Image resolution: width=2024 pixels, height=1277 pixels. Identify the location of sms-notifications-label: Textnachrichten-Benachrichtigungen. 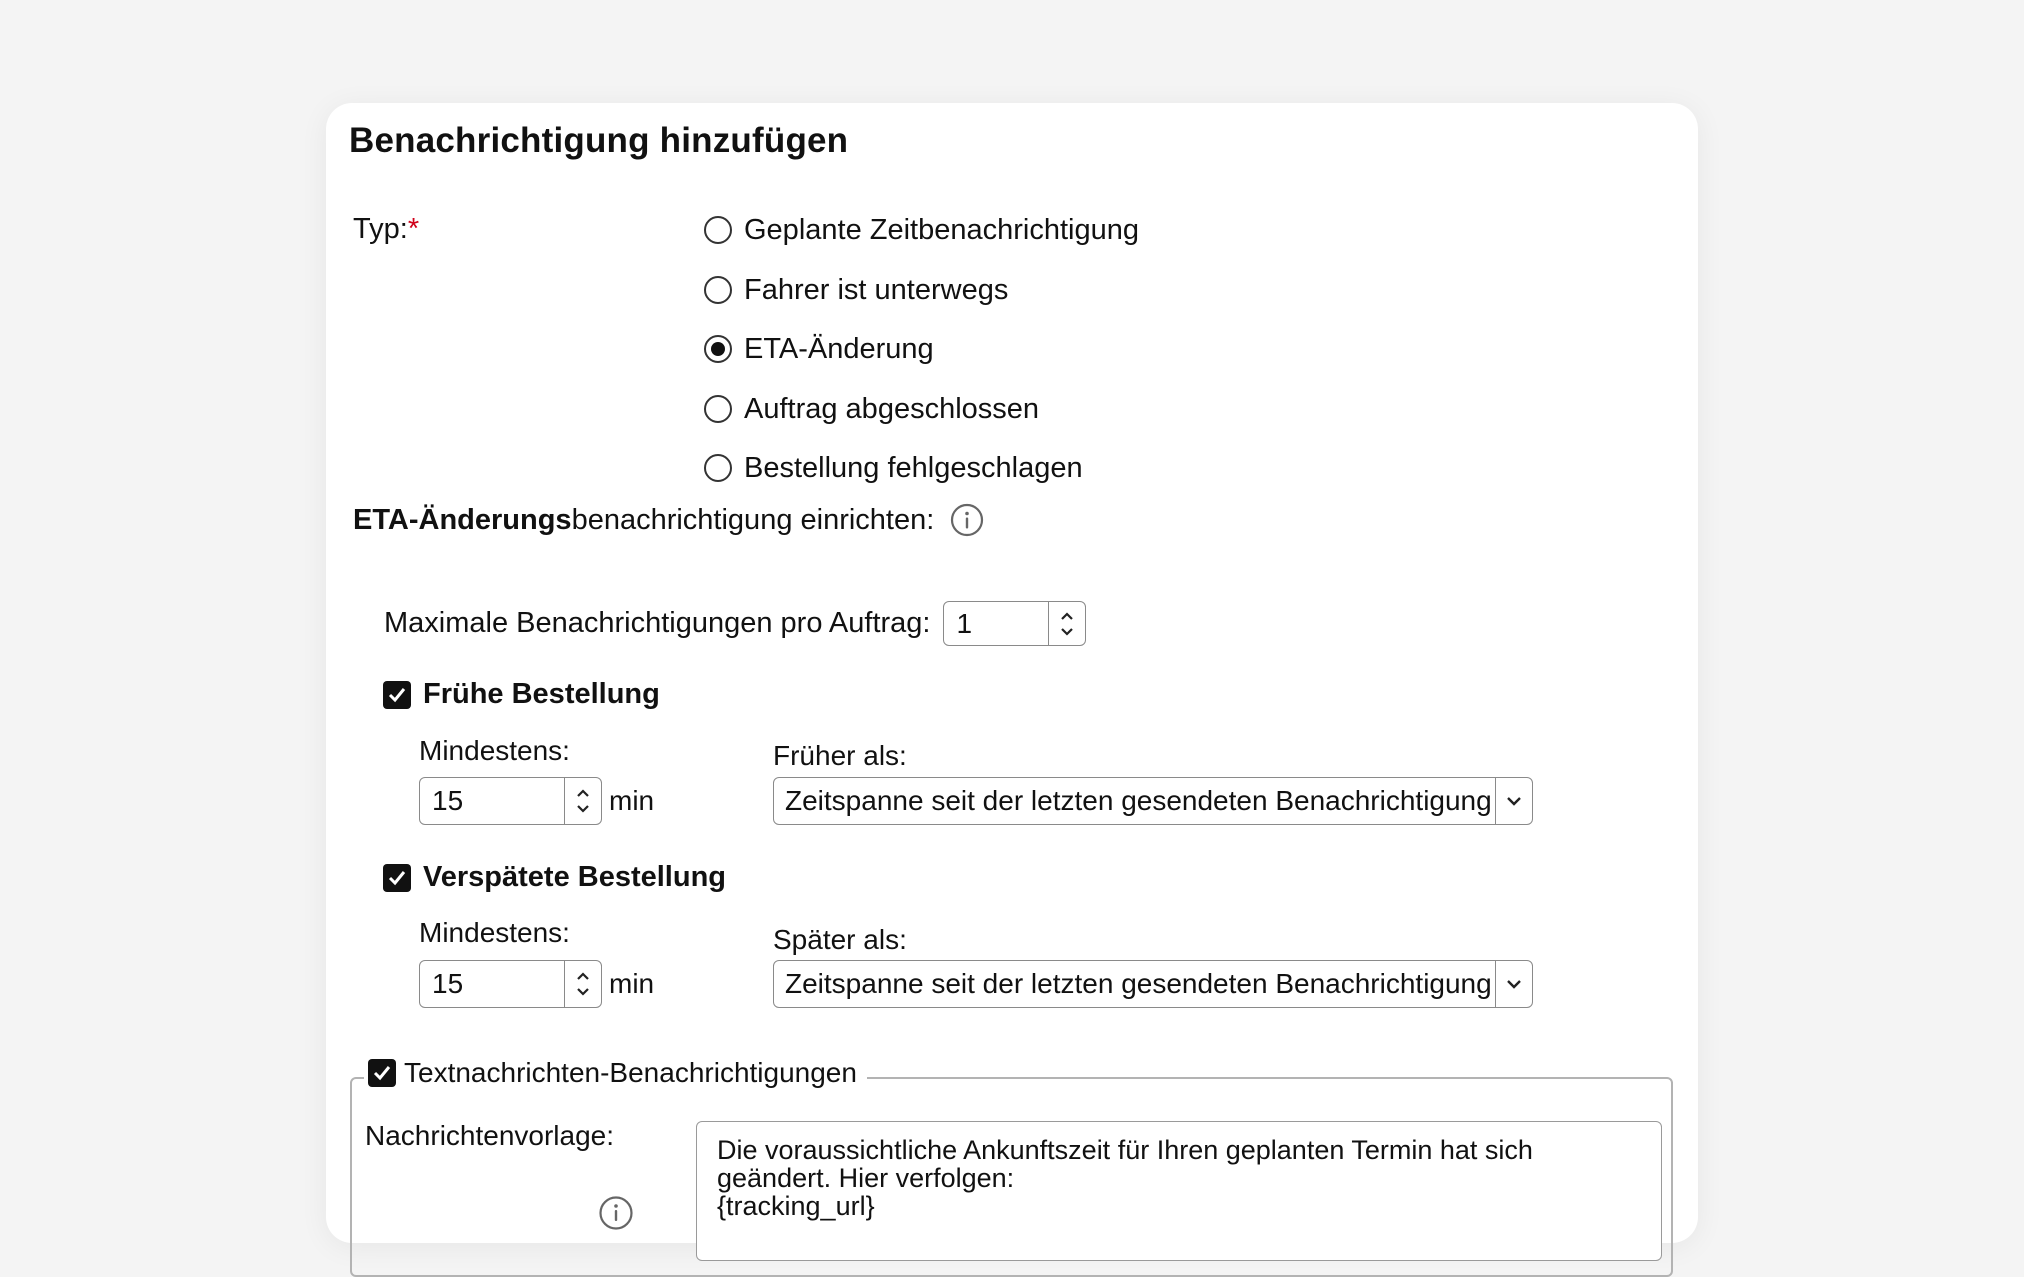
(630, 1072).